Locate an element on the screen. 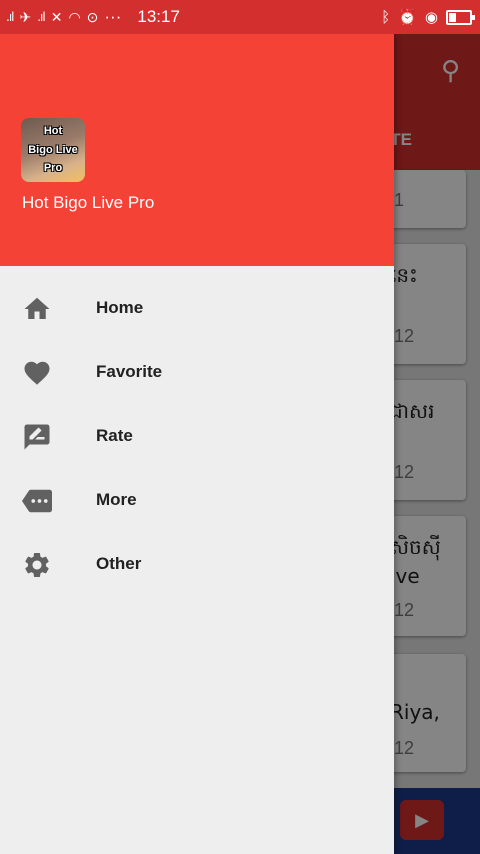 The height and width of the screenshot is (854, 480). home-icon is located at coordinates (37, 309).